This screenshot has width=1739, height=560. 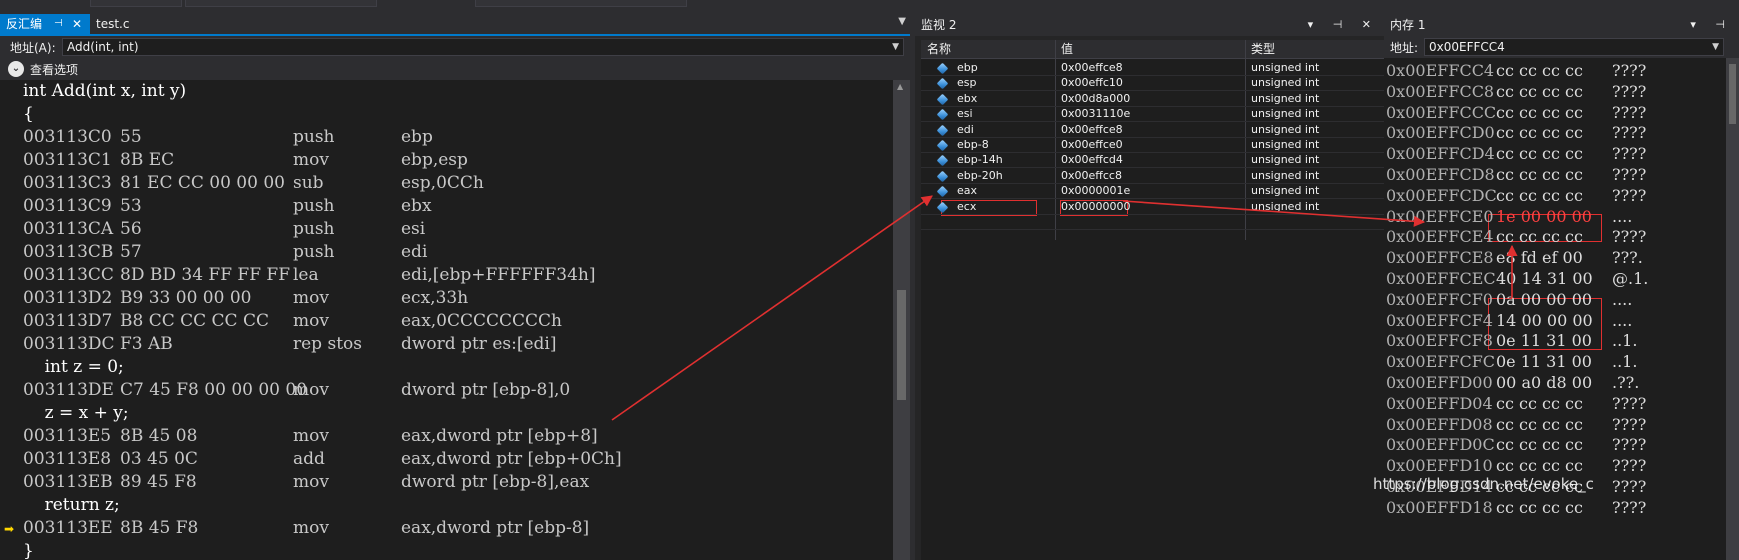 What do you see at coordinates (900, 86) in the screenshot?
I see `scroll-up-icon: ▲` at bounding box center [900, 86].